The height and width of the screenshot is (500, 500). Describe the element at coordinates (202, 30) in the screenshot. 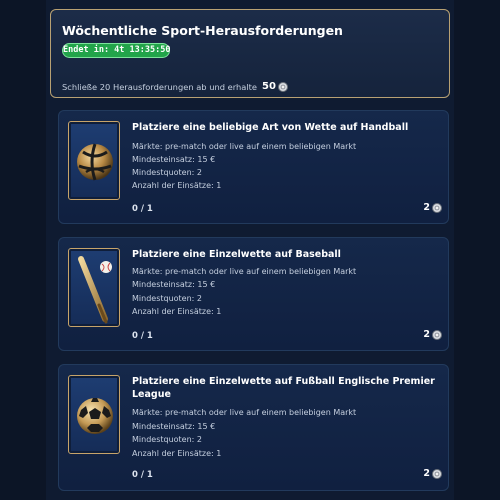

I see `page-title: Wöchentliche Sport-Herausforderungen` at that location.